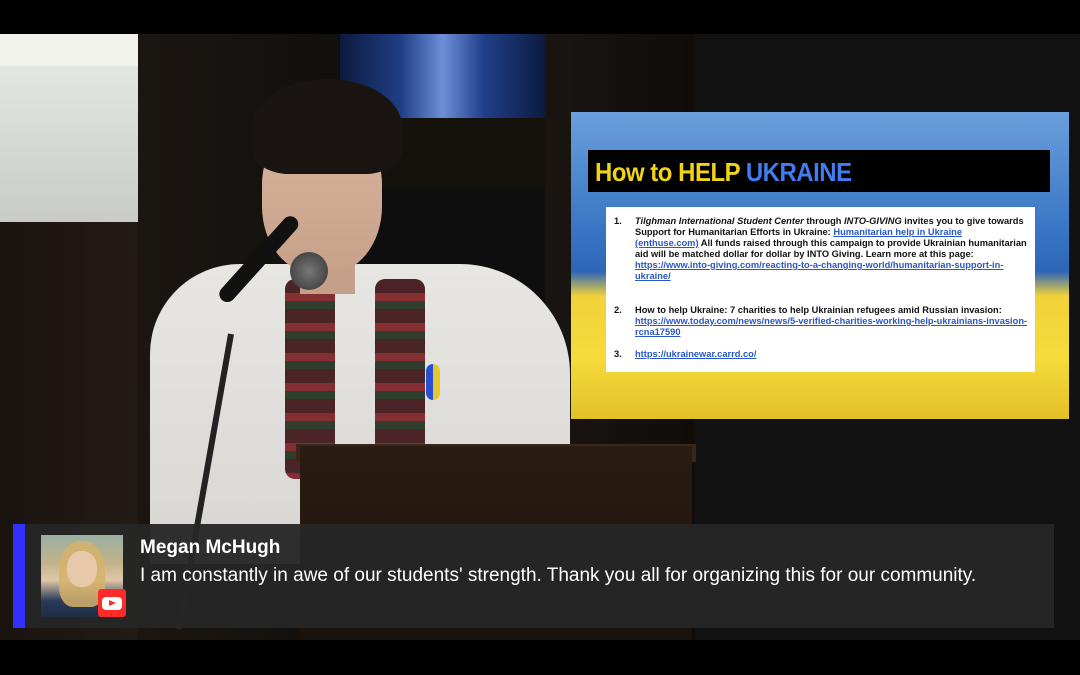 The width and height of the screenshot is (1080, 675). Describe the element at coordinates (695, 354) in the screenshot. I see `slide-link: https://ukrainewar.carrd.co/` at that location.